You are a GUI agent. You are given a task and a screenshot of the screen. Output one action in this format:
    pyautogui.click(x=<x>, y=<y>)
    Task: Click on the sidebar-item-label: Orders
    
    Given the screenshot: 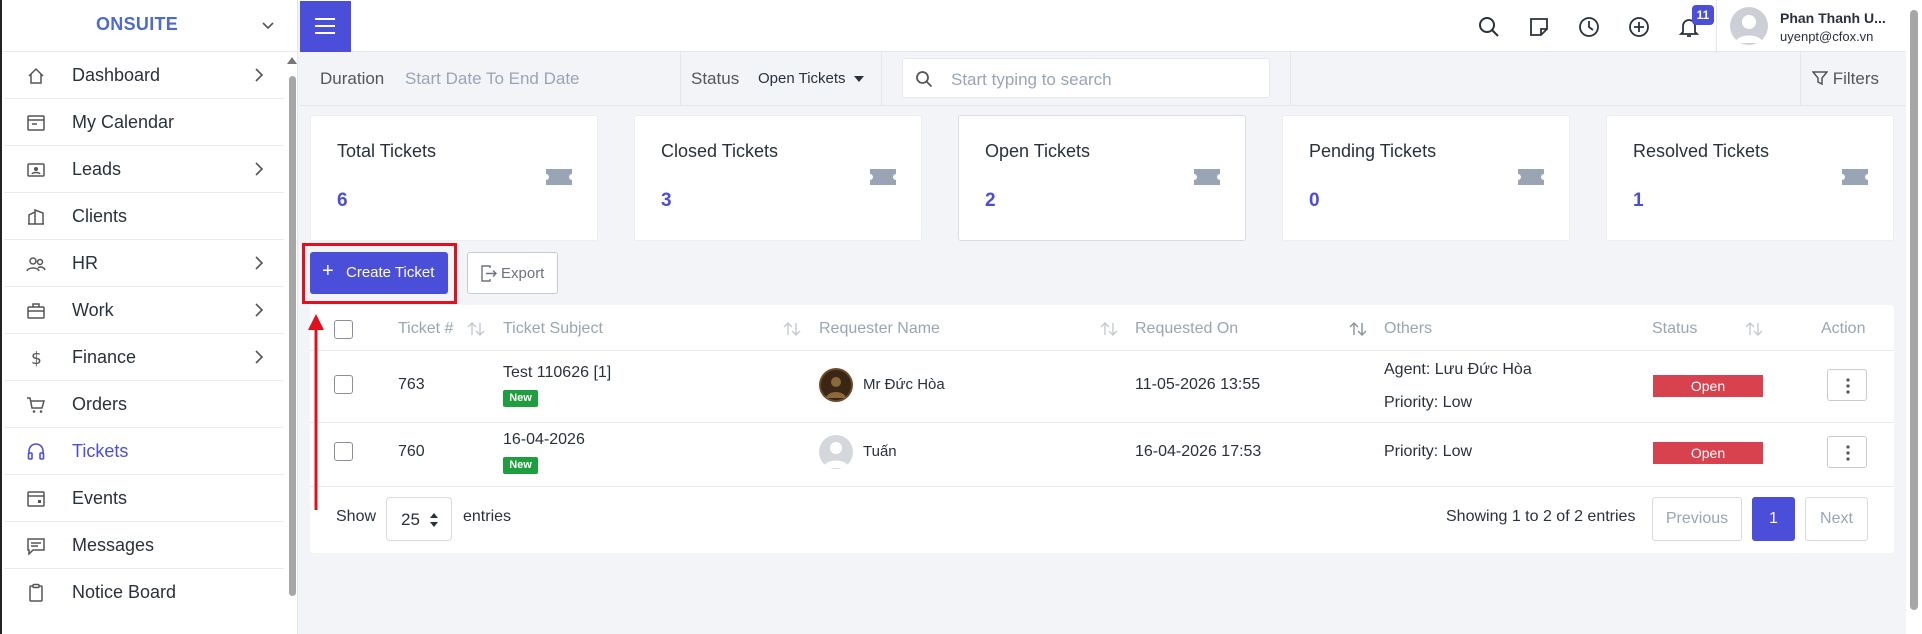 What is the action you would take?
    pyautogui.click(x=100, y=404)
    